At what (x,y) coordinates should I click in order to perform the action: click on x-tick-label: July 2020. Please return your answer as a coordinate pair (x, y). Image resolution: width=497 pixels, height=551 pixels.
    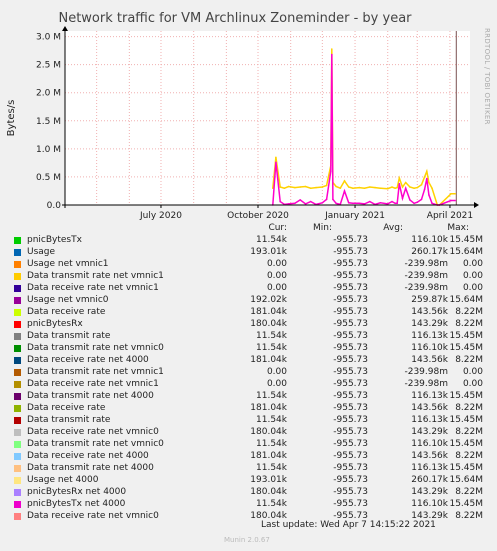
    Looking at the image, I should click on (160, 216).